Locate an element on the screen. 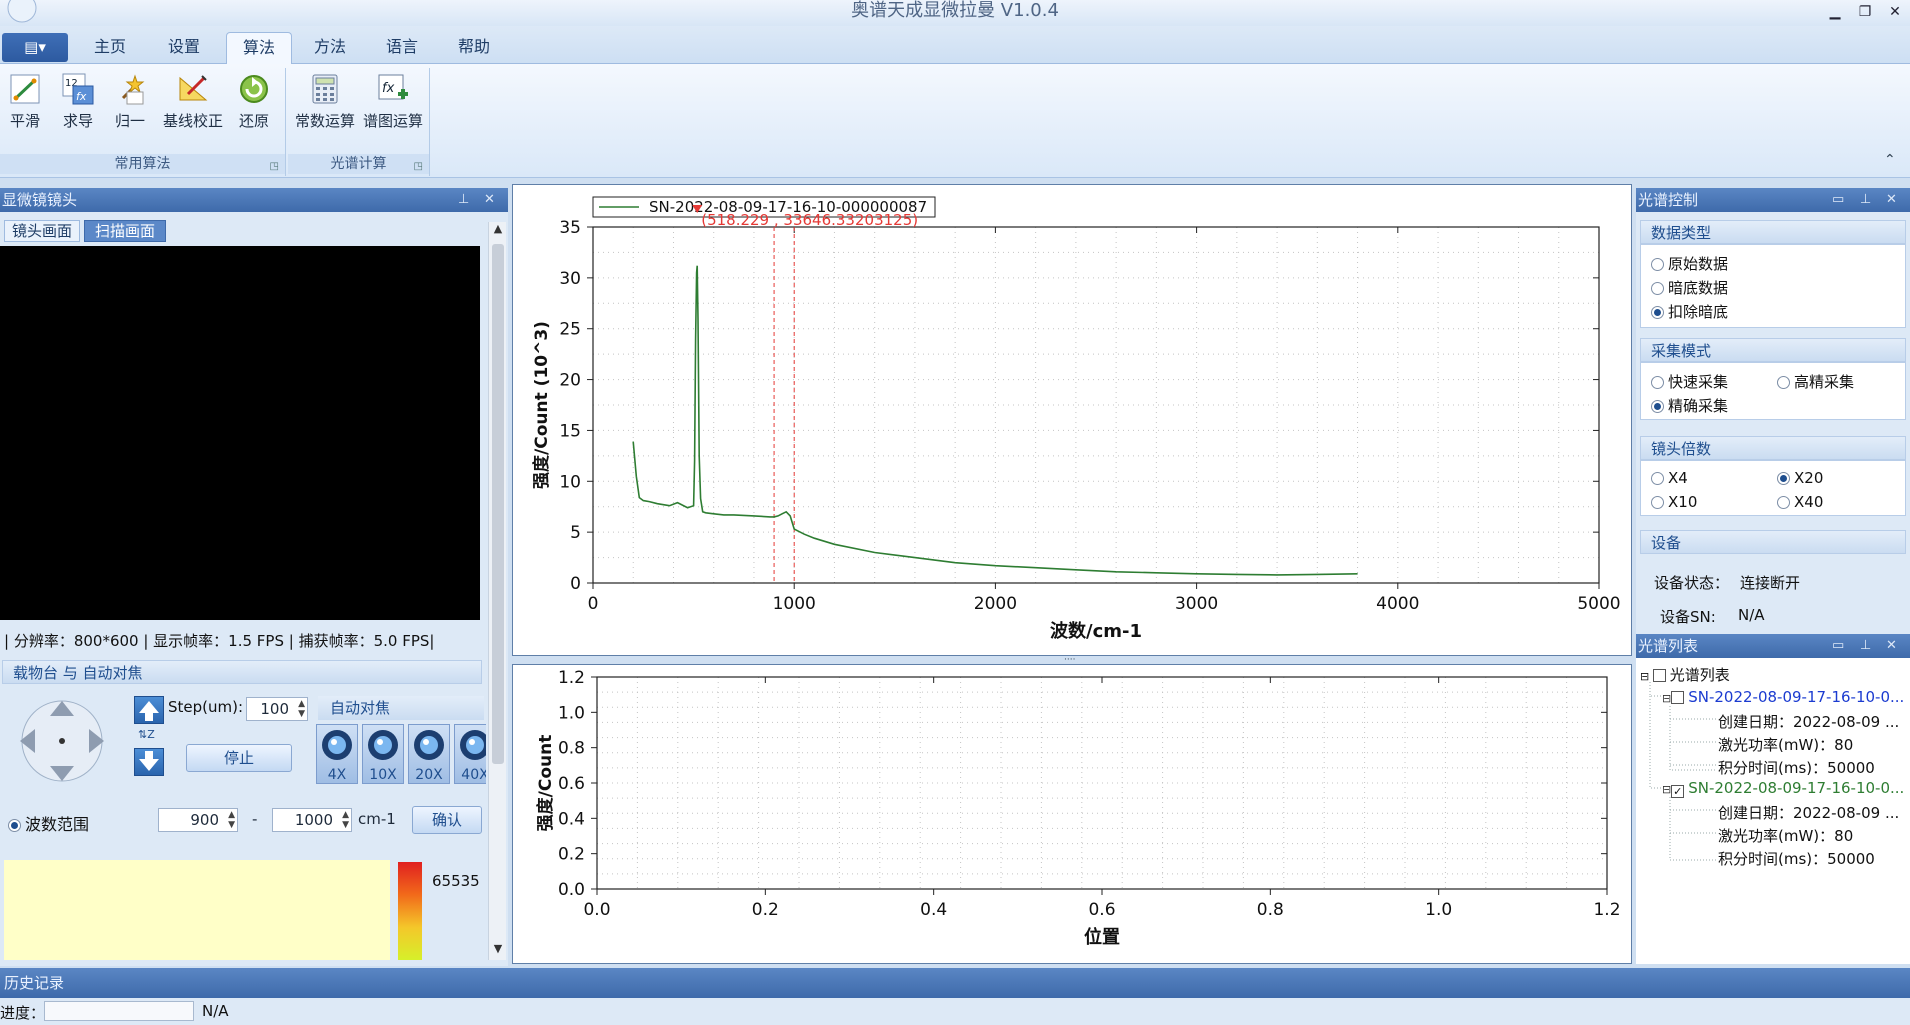  z-sort-icon: ⇅Z is located at coordinates (146, 734).